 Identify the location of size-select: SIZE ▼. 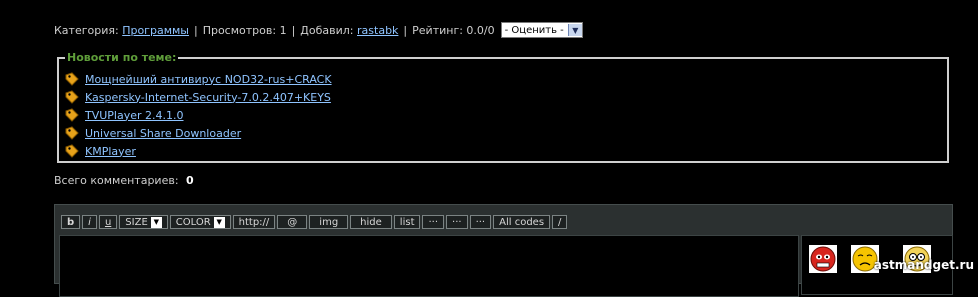
(143, 222).